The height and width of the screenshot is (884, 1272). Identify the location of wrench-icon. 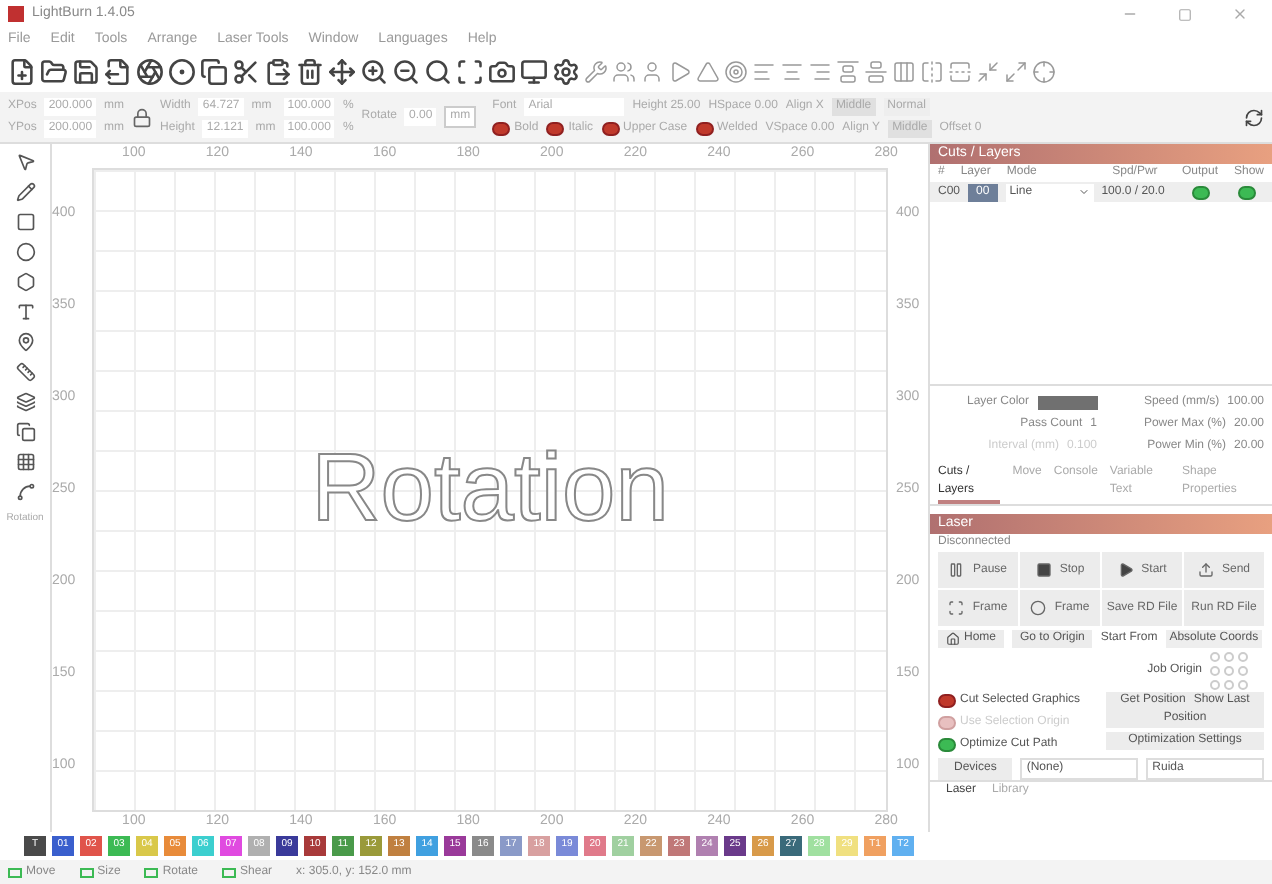
(596, 72).